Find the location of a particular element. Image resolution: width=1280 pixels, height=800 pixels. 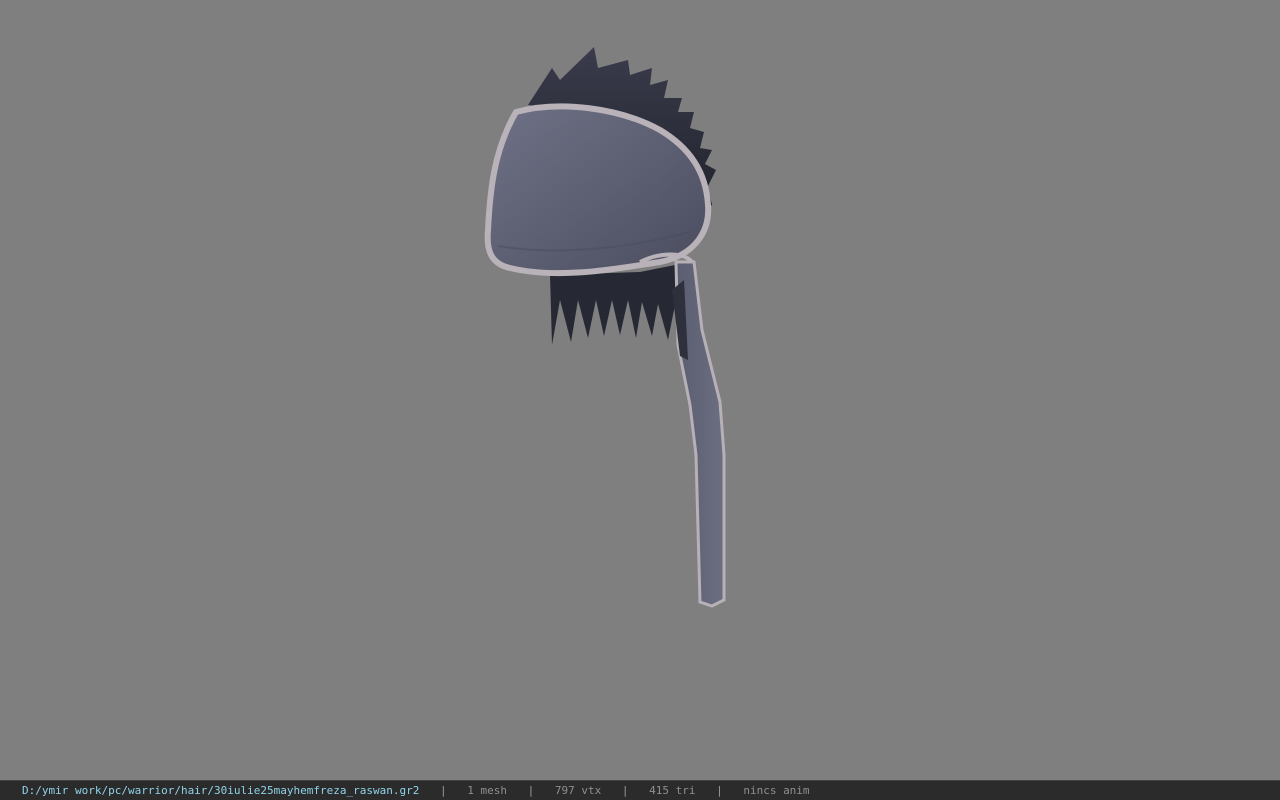

vertex-count: 797 vtx is located at coordinates (578, 790).